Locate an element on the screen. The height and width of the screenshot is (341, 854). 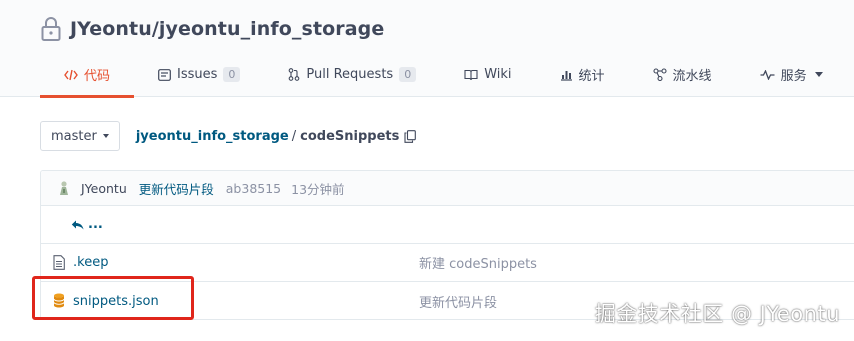
tab-issues: Issues 0 is located at coordinates (199, 74).